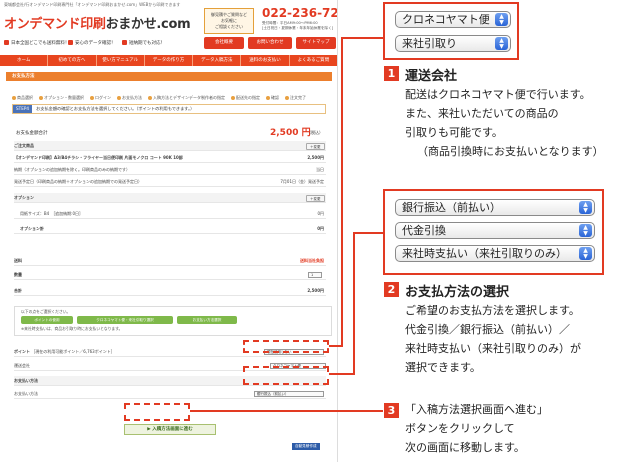  I want to click on site-logo: オンデマンド印刷おまかせ.com, so click(97, 22).